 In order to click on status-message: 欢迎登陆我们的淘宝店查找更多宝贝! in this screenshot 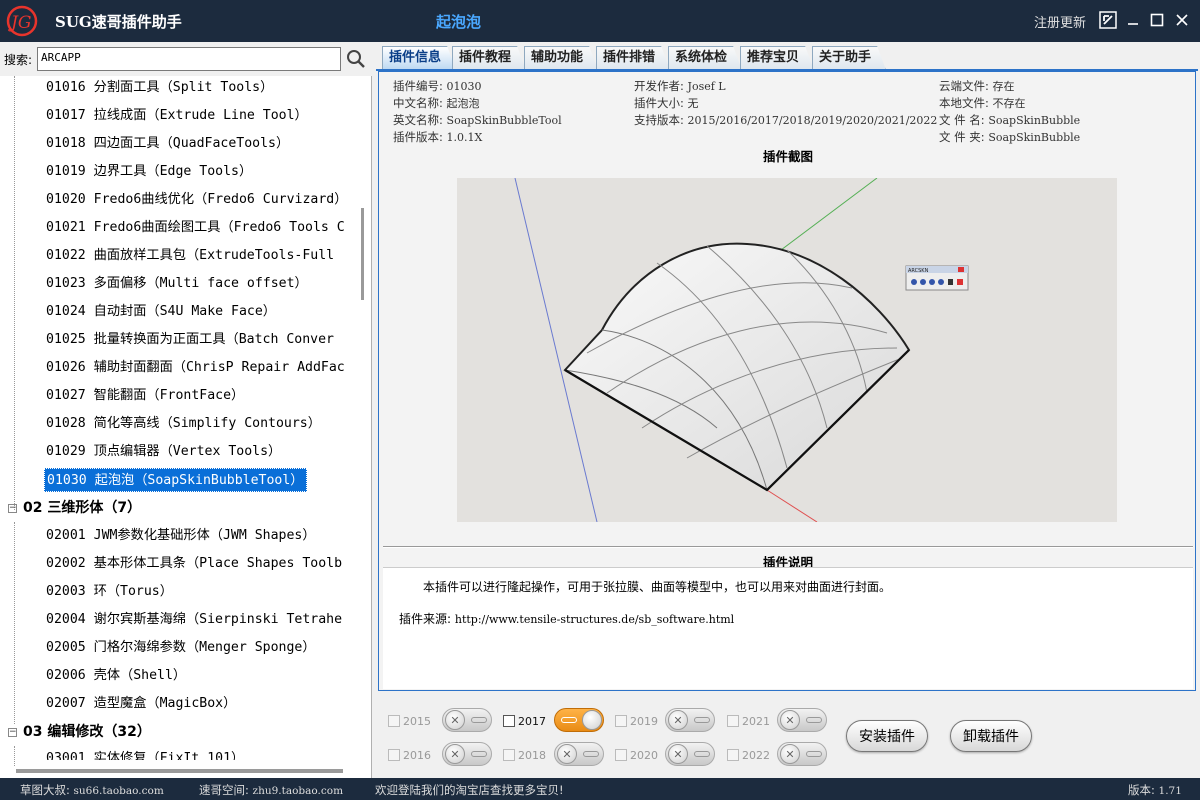, I will do `click(469, 790)`.